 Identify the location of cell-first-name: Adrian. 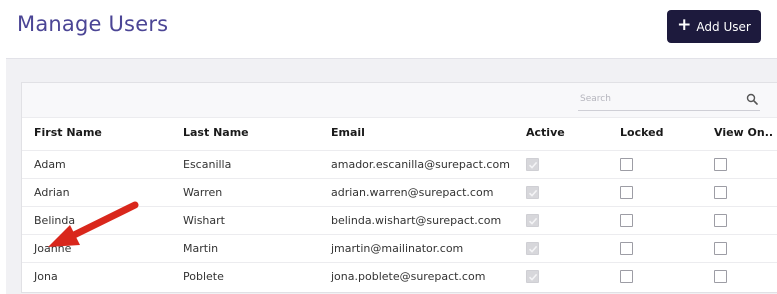
(52, 192).